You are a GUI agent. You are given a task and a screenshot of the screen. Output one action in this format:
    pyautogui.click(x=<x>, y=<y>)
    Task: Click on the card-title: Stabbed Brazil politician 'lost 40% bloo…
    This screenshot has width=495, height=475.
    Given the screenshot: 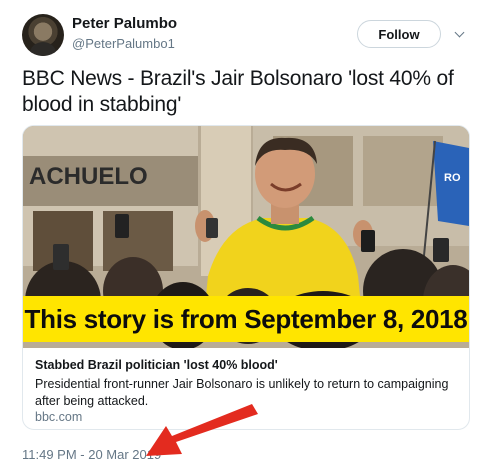 What is the action you would take?
    pyautogui.click(x=156, y=365)
    